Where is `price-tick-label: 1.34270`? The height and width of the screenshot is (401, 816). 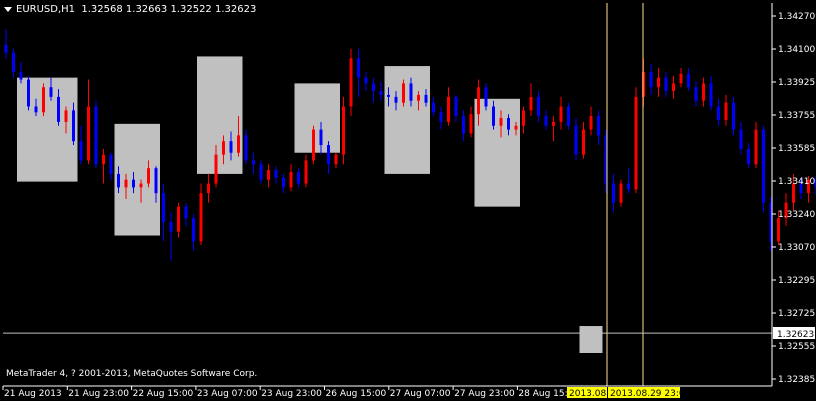 price-tick-label: 1.34270 is located at coordinates (796, 17).